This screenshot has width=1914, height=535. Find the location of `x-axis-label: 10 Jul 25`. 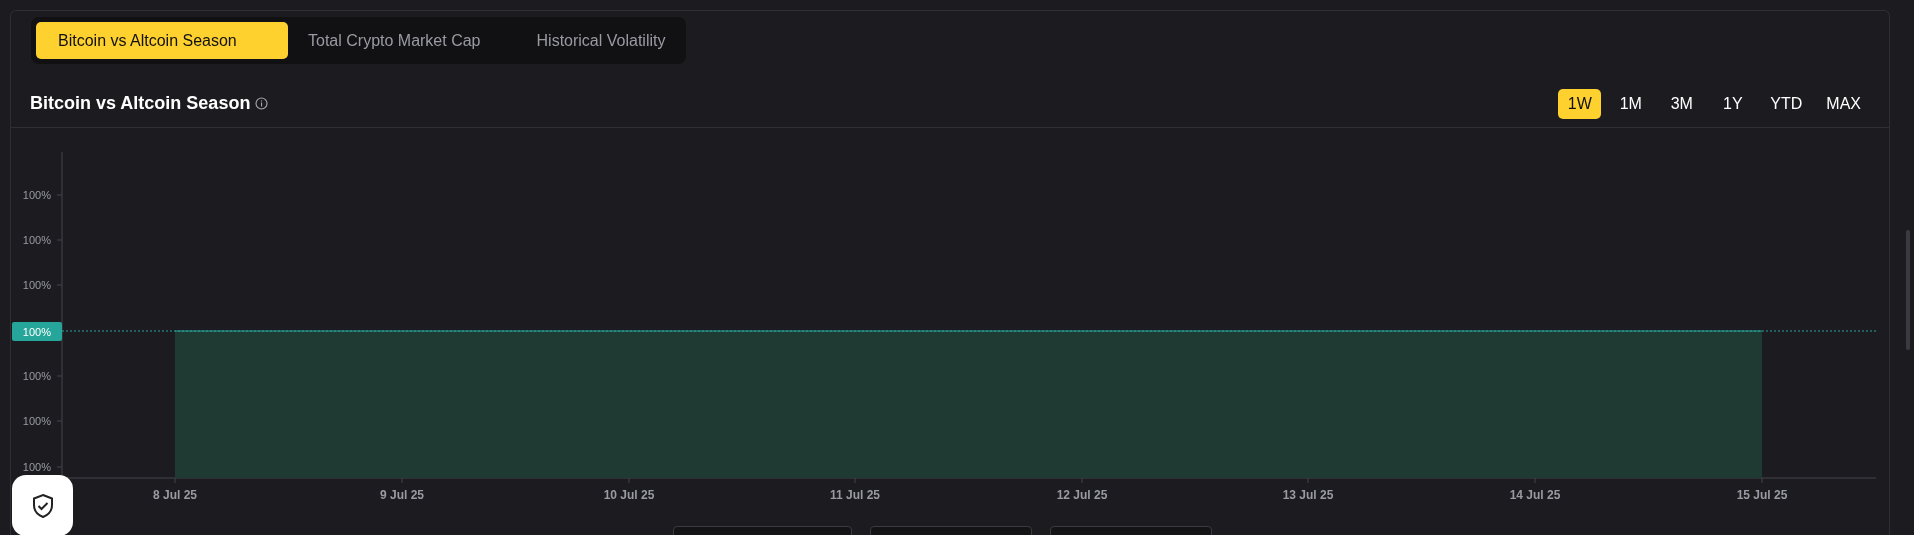

x-axis-label: 10 Jul 25 is located at coordinates (629, 495).